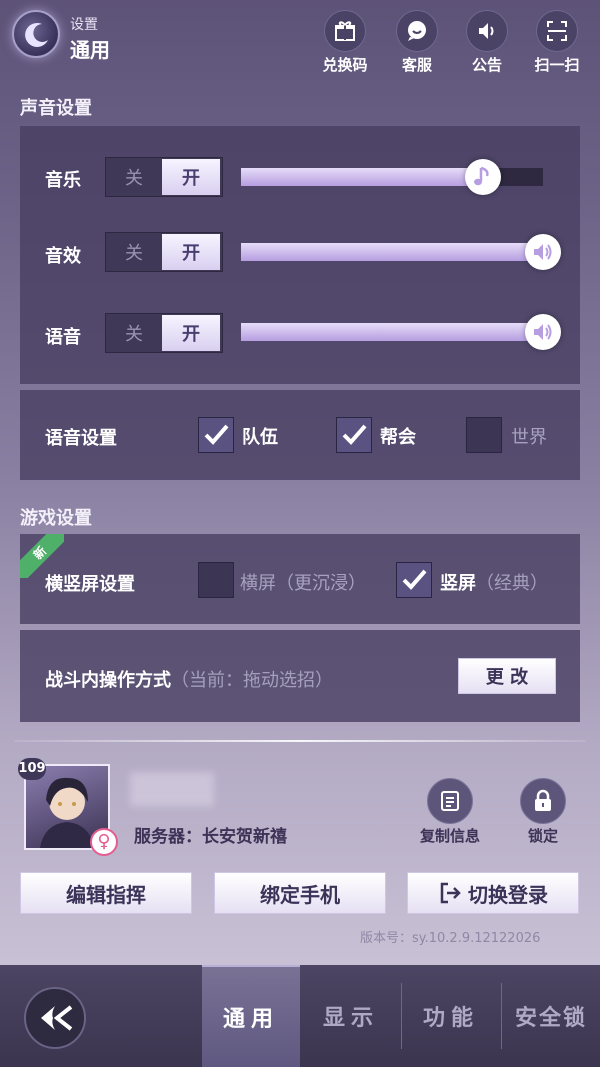 This screenshot has height=1067, width=600. What do you see at coordinates (172, 789) in the screenshot?
I see `player-name-blurred` at bounding box center [172, 789].